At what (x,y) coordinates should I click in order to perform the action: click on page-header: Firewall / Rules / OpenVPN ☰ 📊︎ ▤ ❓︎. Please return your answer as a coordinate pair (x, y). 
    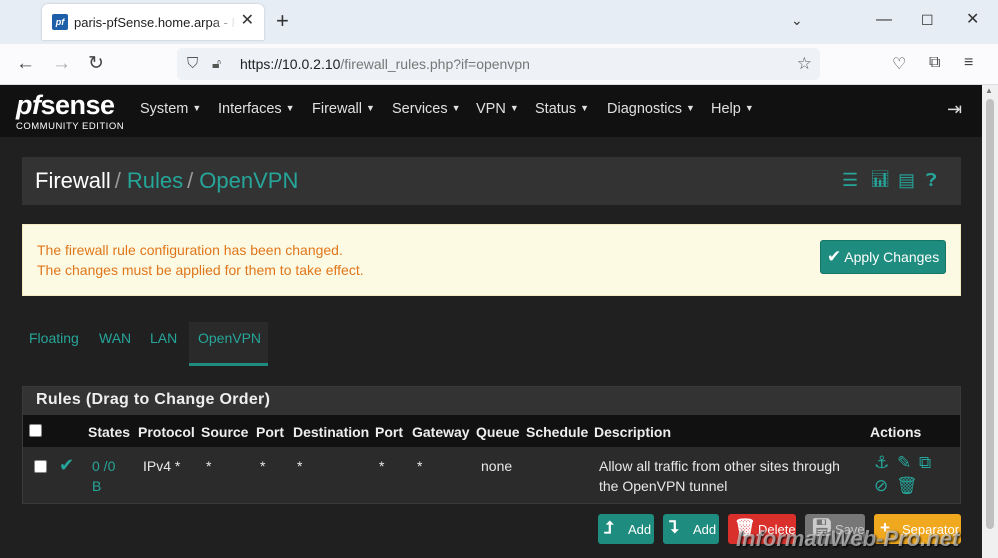
    Looking at the image, I should click on (491, 181).